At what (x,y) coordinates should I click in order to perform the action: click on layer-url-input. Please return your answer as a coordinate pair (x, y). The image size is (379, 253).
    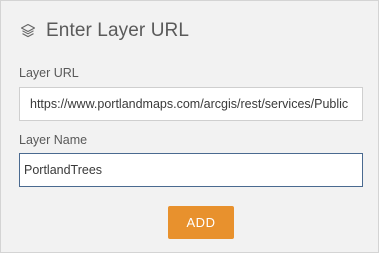
    Looking at the image, I should click on (191, 104).